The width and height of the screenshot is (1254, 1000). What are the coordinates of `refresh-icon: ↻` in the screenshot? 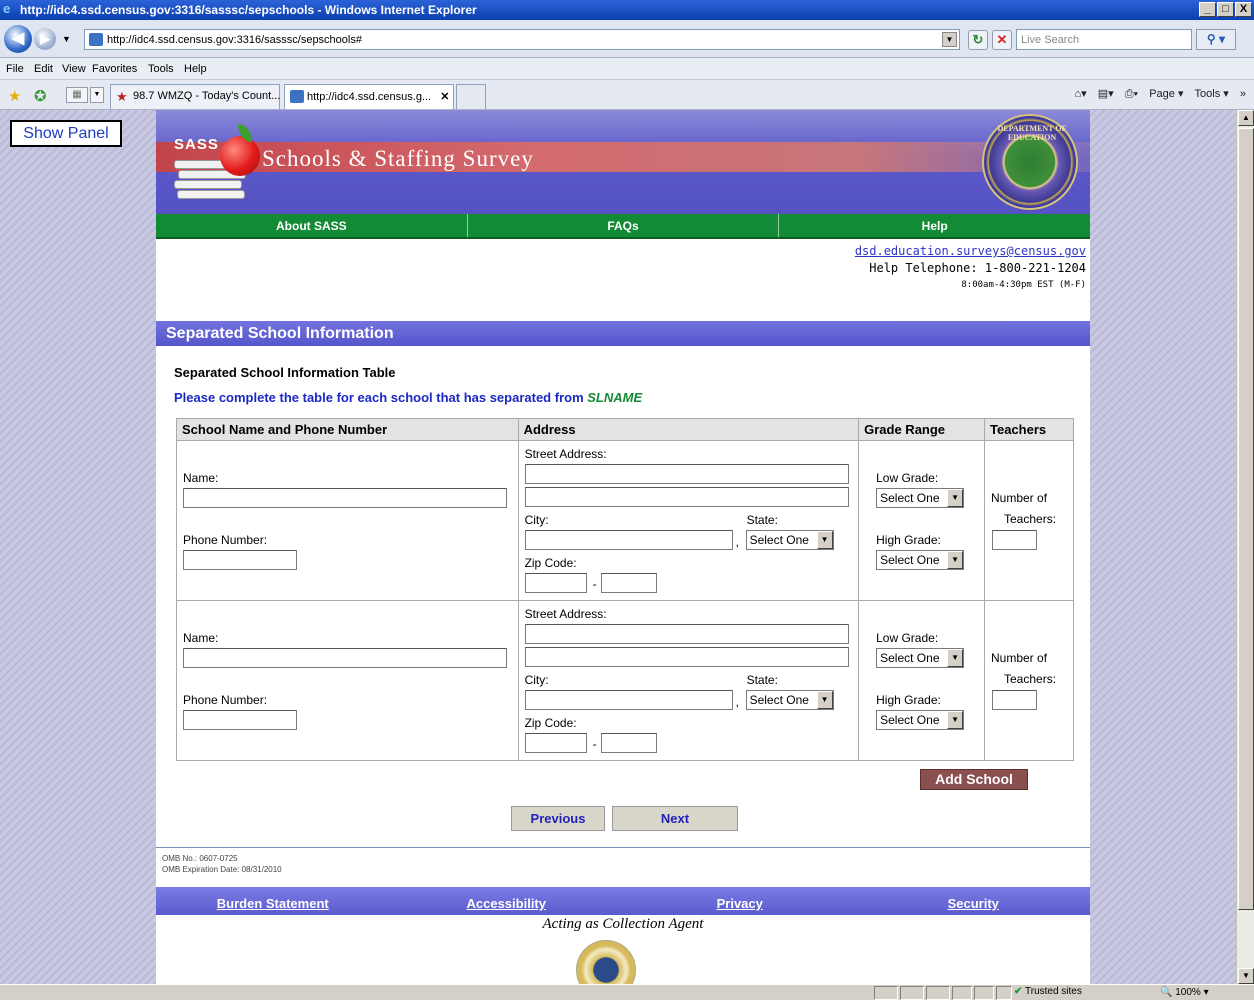 It's located at (978, 40).